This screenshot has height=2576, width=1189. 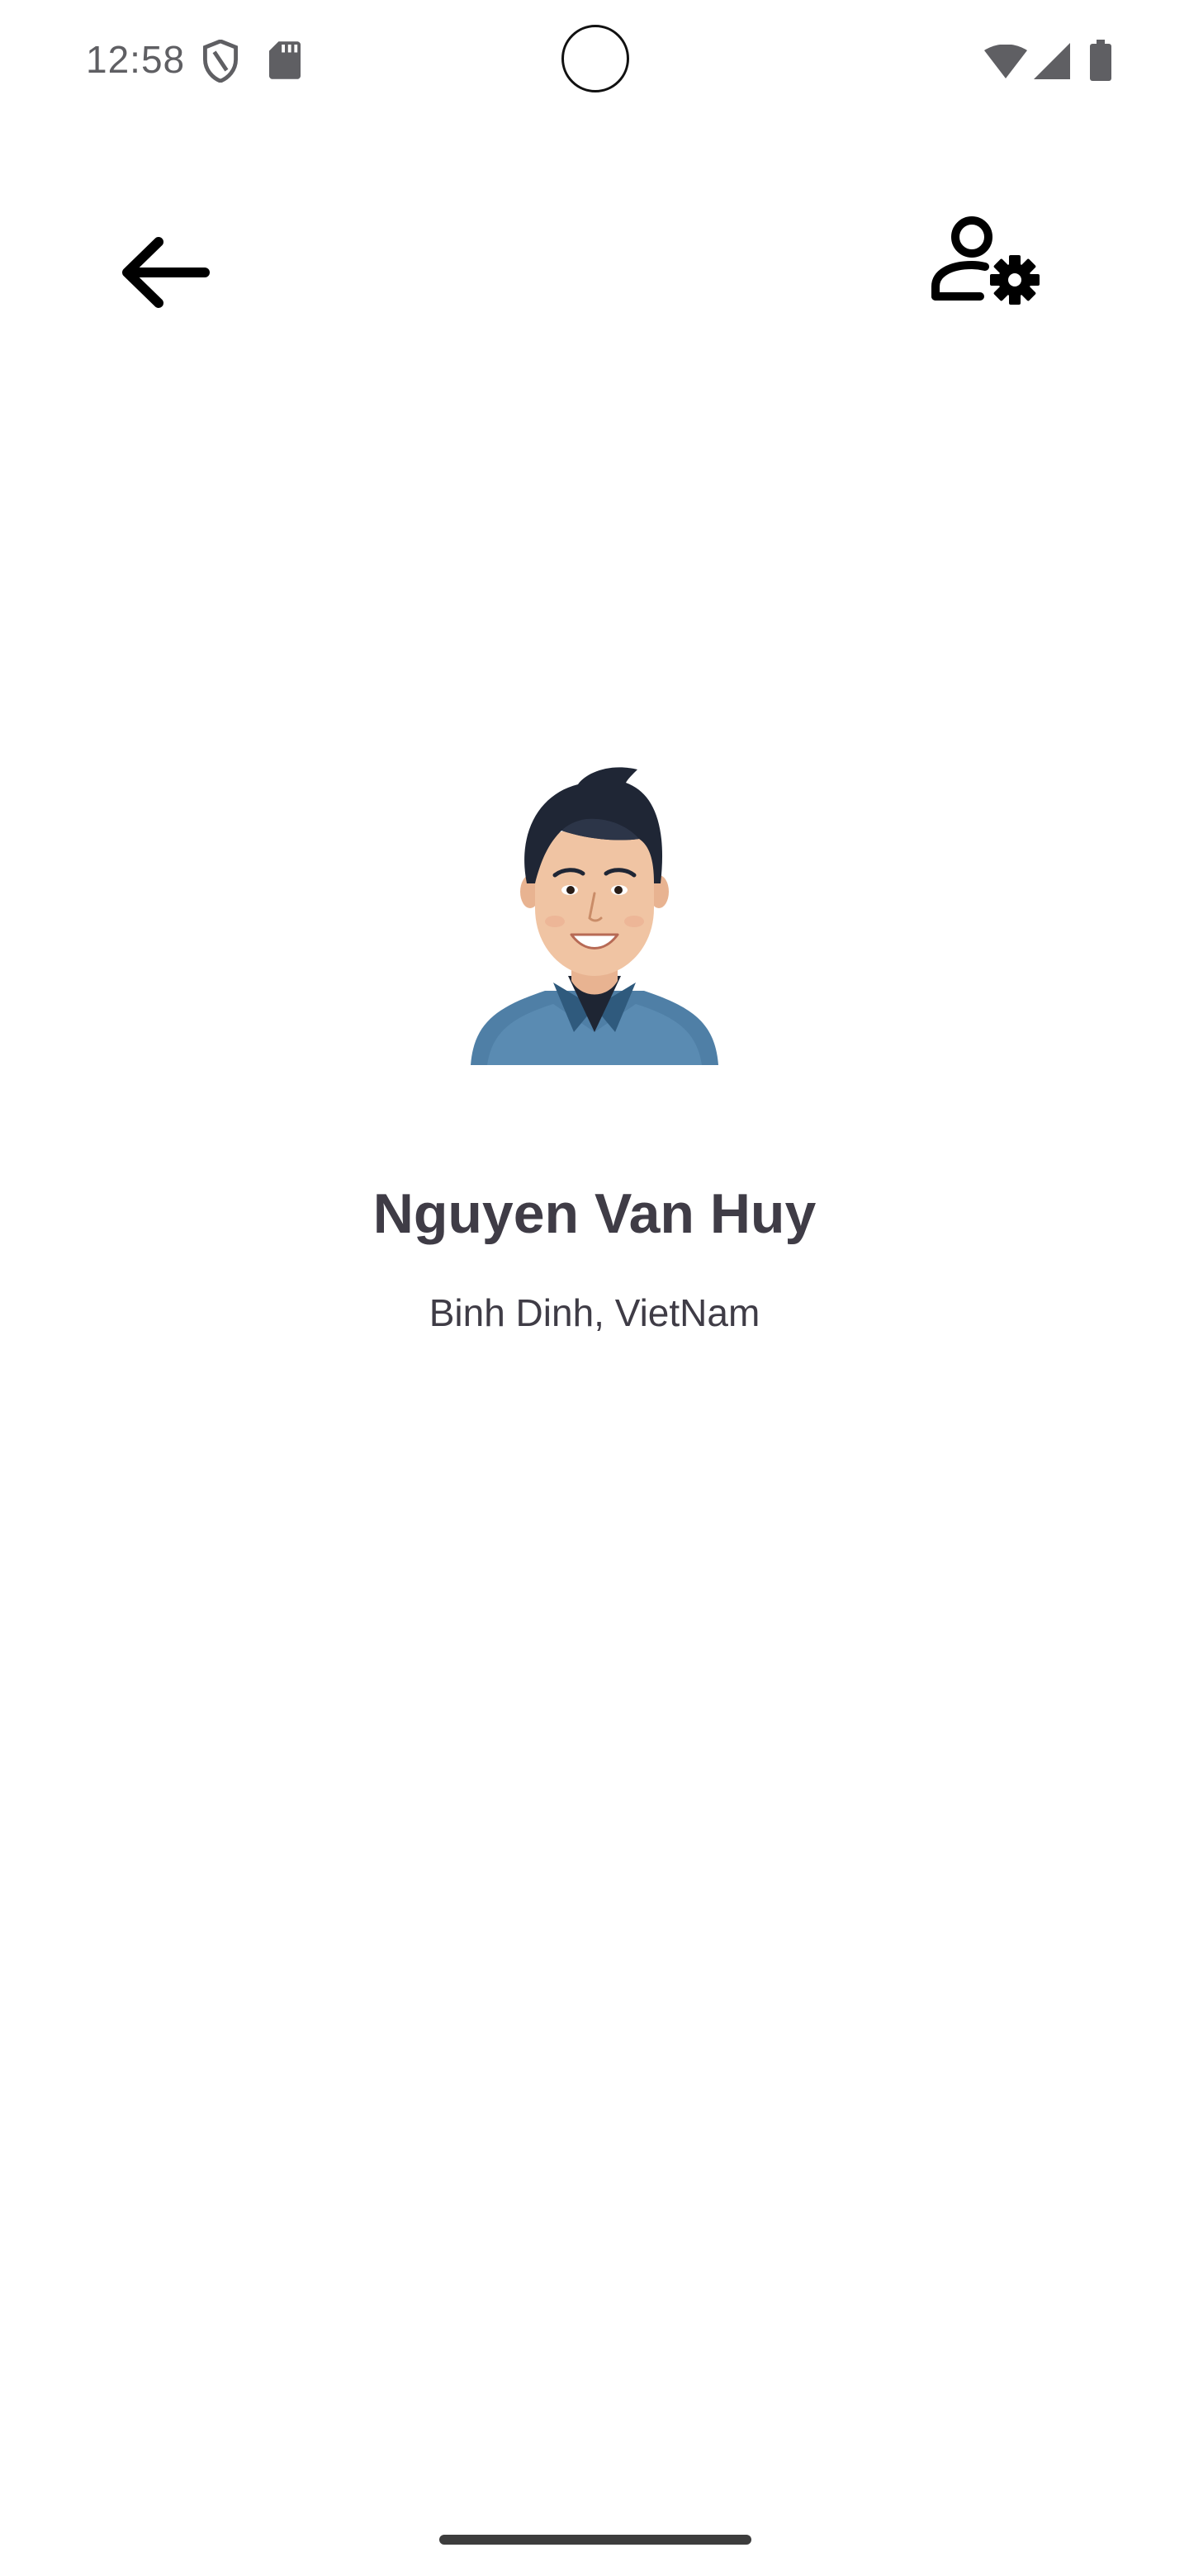 I want to click on status-time: 12:58, so click(x=136, y=59).